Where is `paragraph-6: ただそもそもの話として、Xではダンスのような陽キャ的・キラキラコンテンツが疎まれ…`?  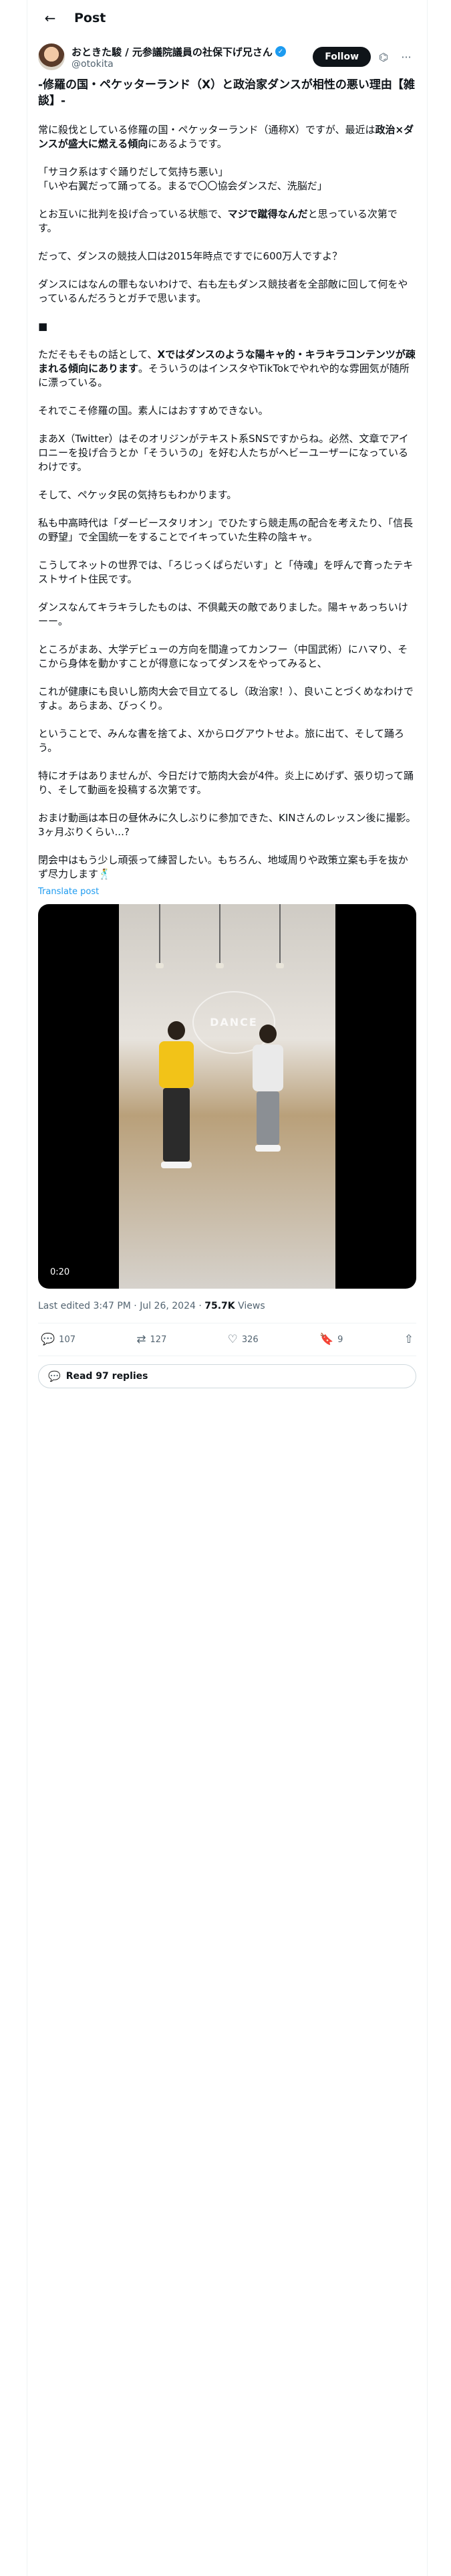 paragraph-6: ただそもそもの話として、Xではダンスのような陽キャ的・キラキラコンテンツが疎まれ… is located at coordinates (227, 369).